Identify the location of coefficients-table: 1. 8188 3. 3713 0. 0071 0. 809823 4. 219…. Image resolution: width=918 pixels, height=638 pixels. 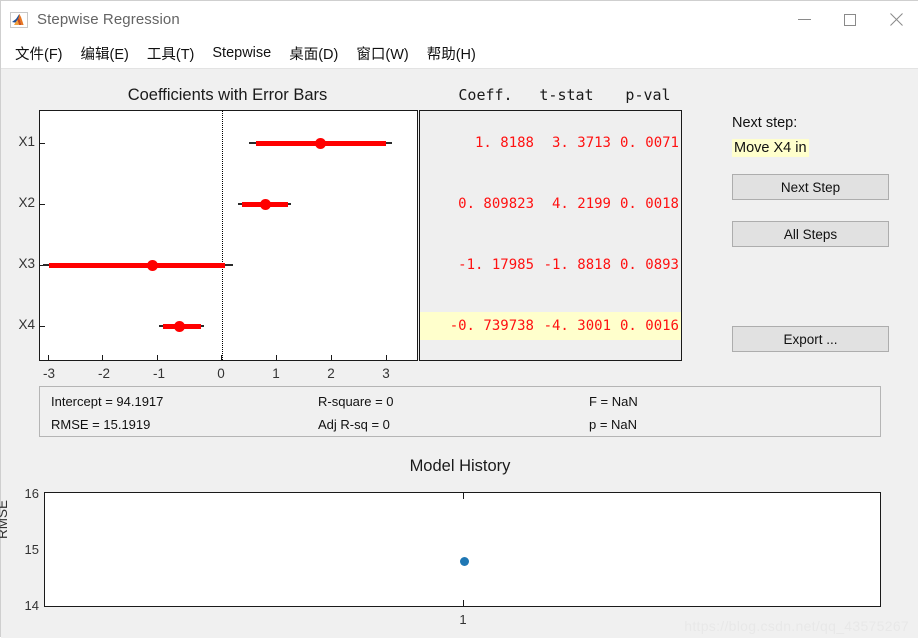
(550, 235).